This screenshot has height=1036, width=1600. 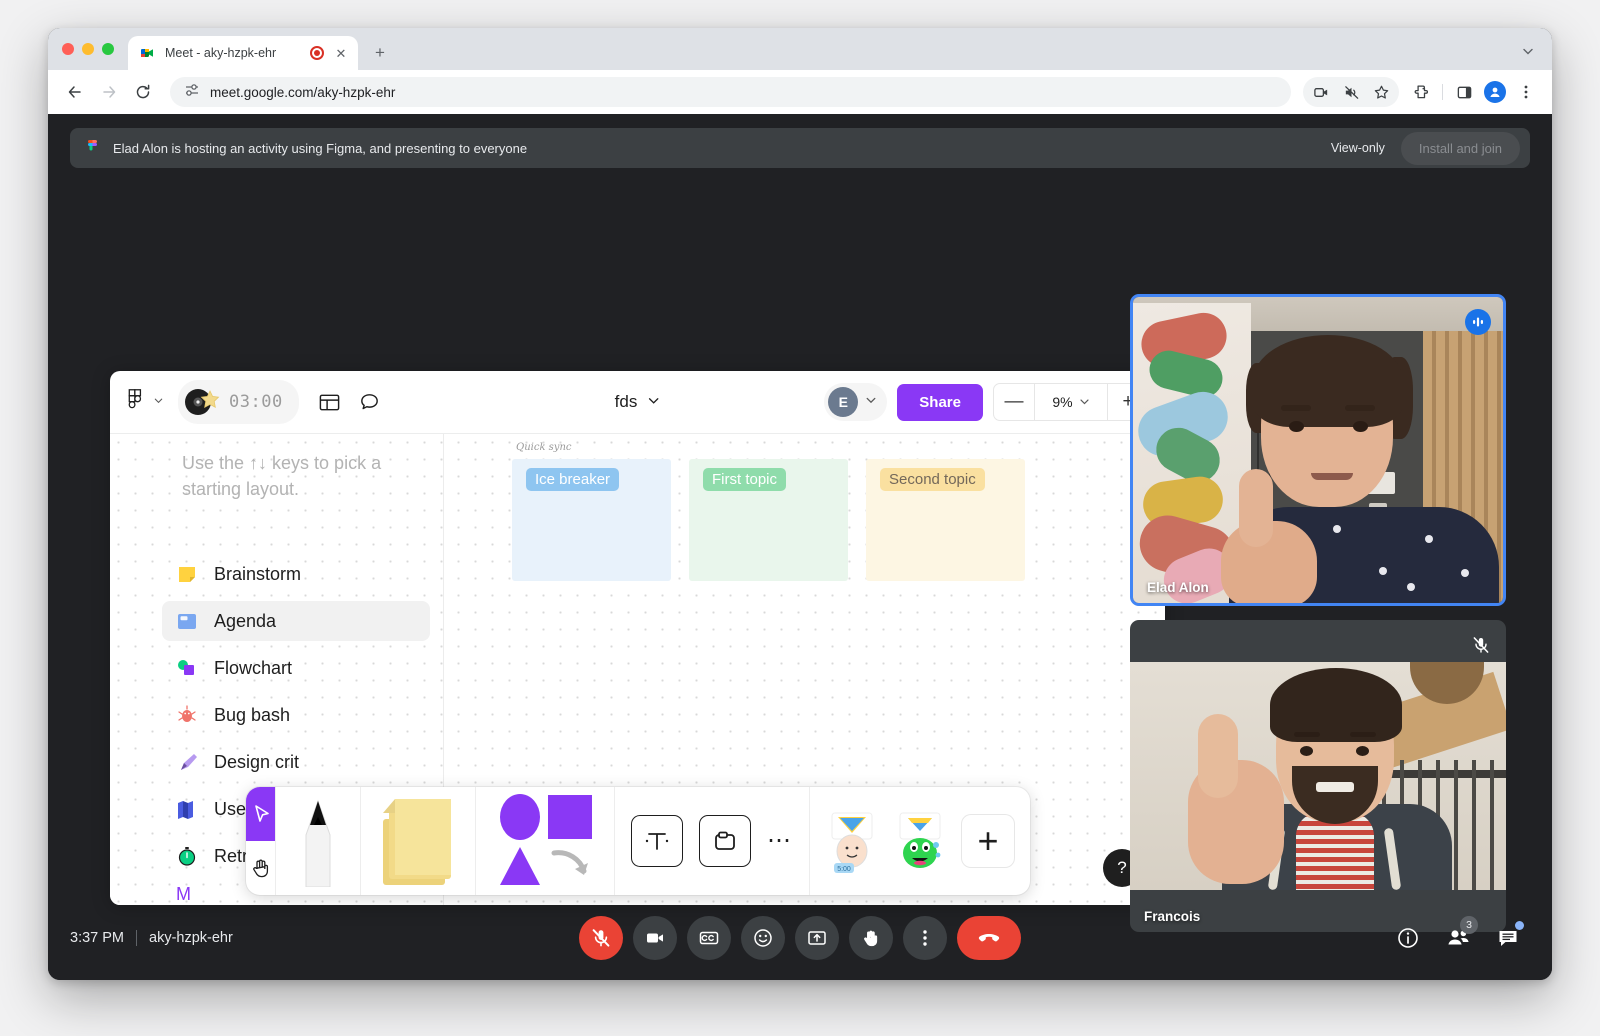 I want to click on address-bar-url: meet.google.com/aky-hzpk-ehr, so click(x=303, y=92).